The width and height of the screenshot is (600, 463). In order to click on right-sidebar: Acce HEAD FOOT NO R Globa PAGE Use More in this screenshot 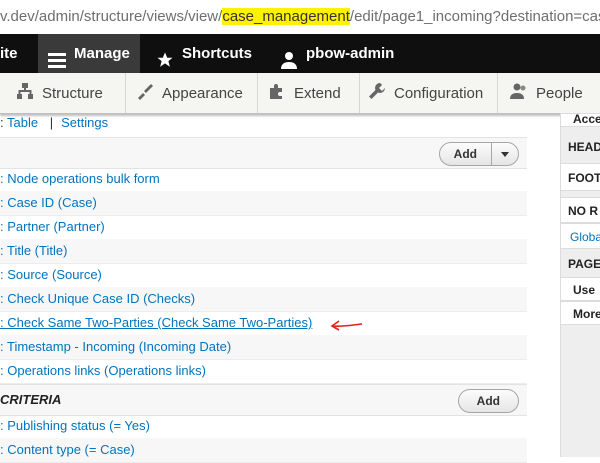, I will do `click(580, 285)`.